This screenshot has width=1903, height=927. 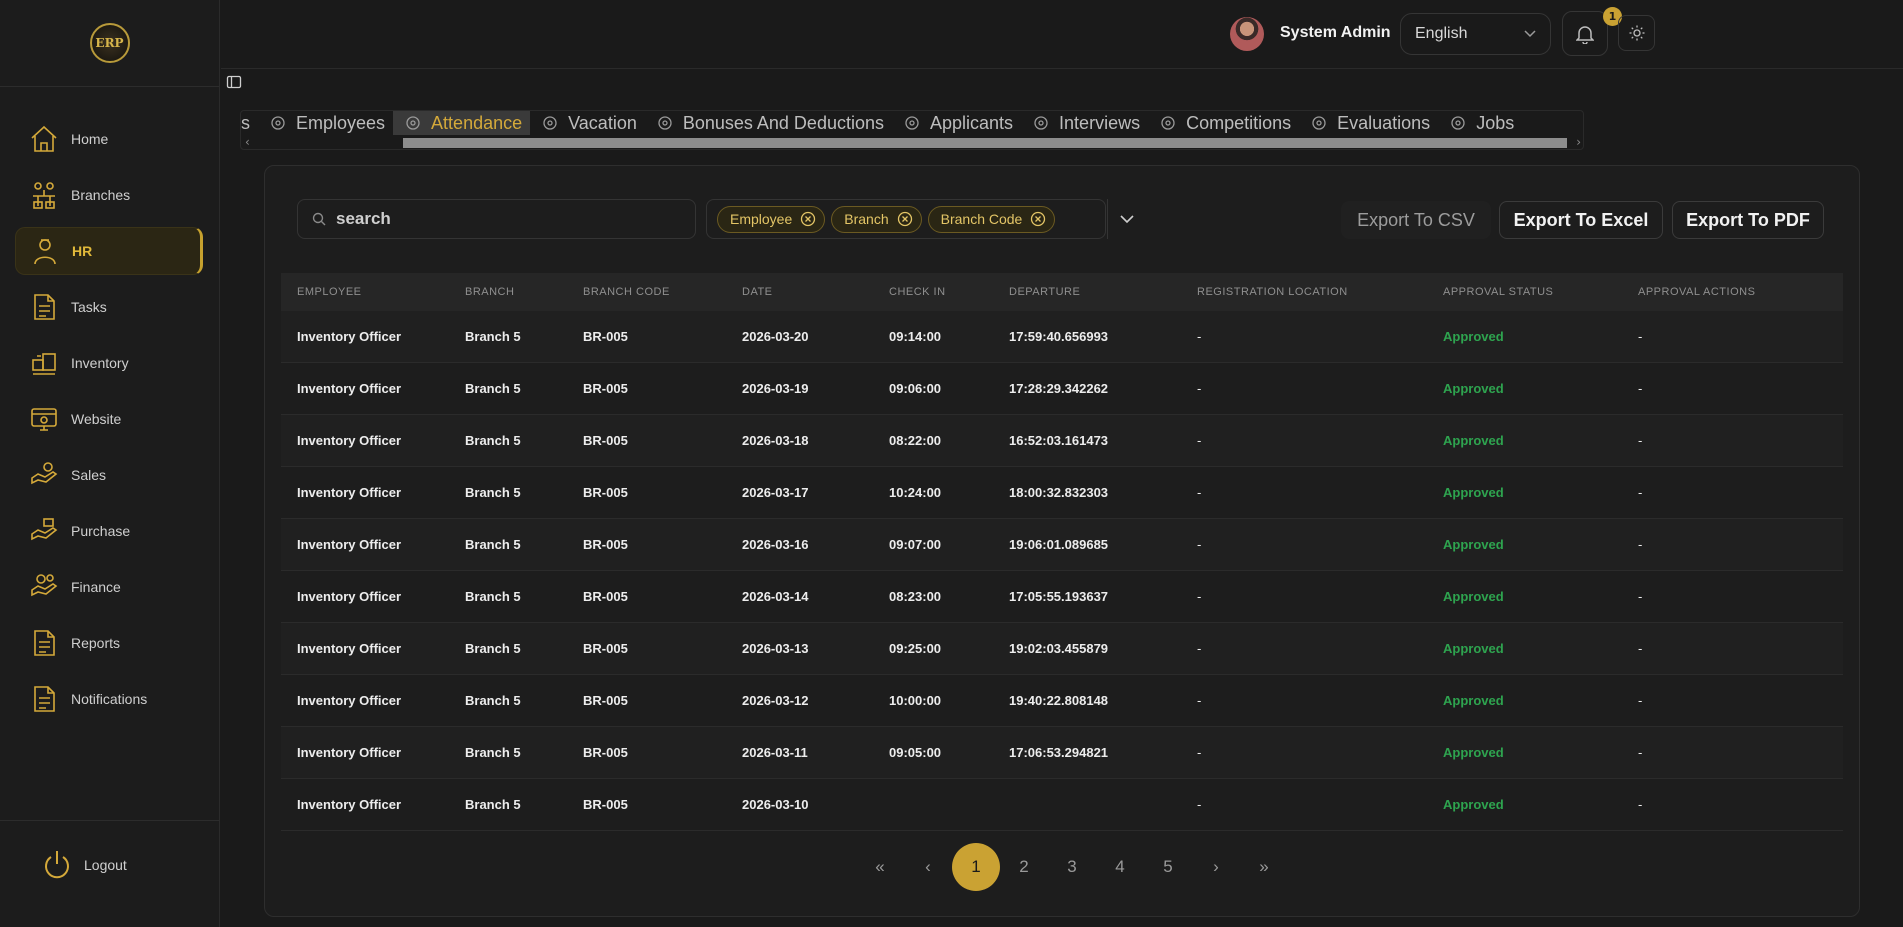 What do you see at coordinates (985, 143) in the screenshot?
I see `scrollbar-thumb` at bounding box center [985, 143].